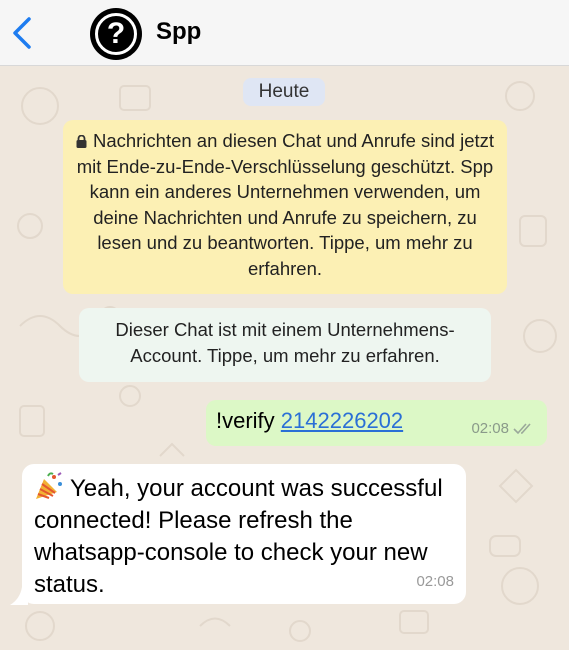  Describe the element at coordinates (81, 141) in the screenshot. I see `lock-icon` at that location.